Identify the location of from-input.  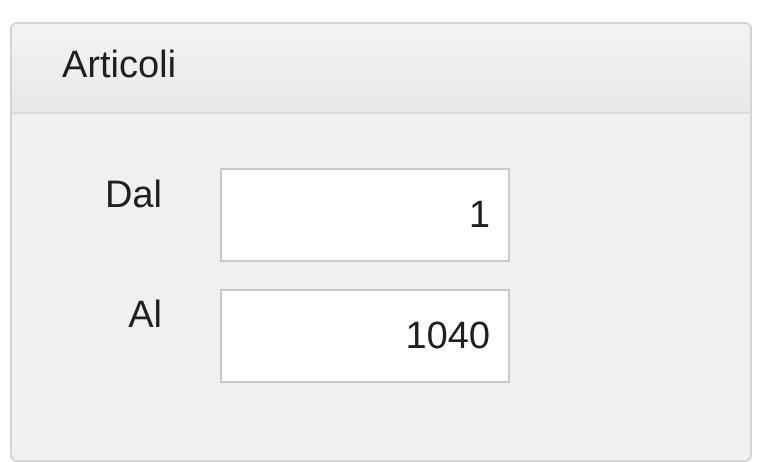
(365, 215).